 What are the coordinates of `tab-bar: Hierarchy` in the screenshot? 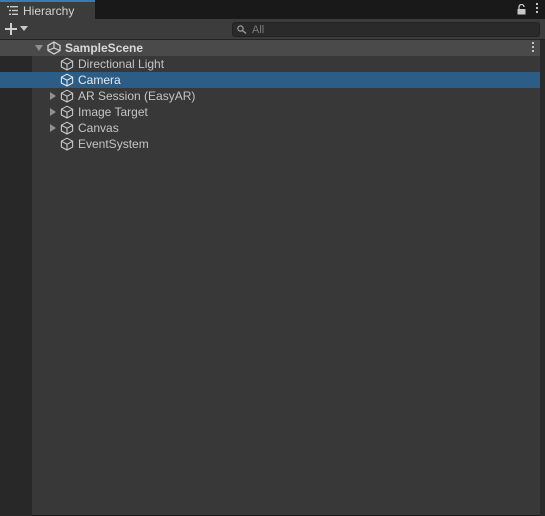 It's located at (272, 9).